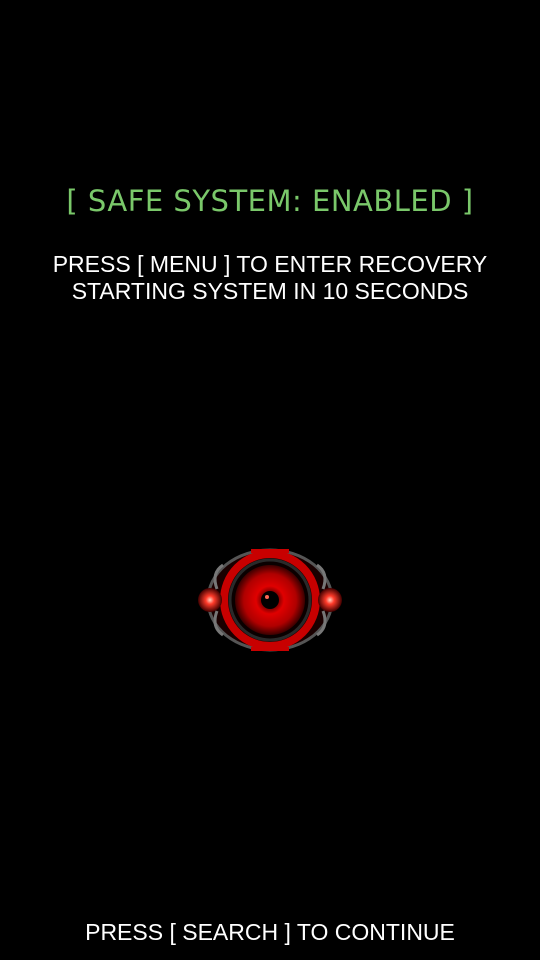 This screenshot has height=960, width=540. Describe the element at coordinates (270, 201) in the screenshot. I see `safe-system-status: [ SAFE SYSTEM: ENABLED ]` at that location.